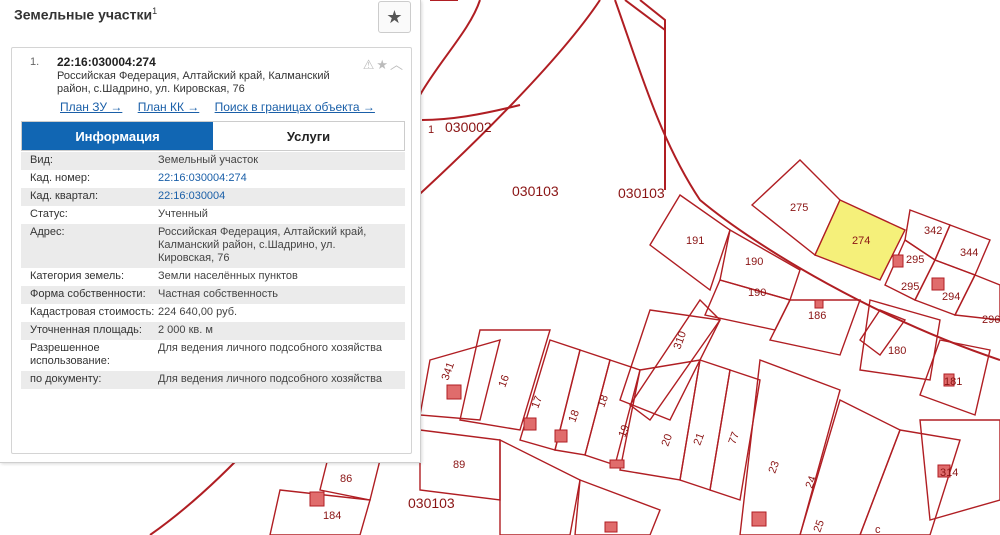 The width and height of the screenshot is (1000, 535). Describe the element at coordinates (819, 526) in the screenshot. I see `parcel-label: 25` at that location.